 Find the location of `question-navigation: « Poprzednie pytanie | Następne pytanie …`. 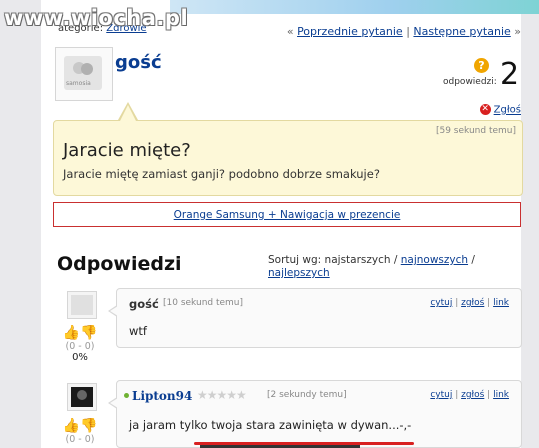

question-navigation: « Poprzednie pytanie | Następne pytanie … is located at coordinates (404, 31).